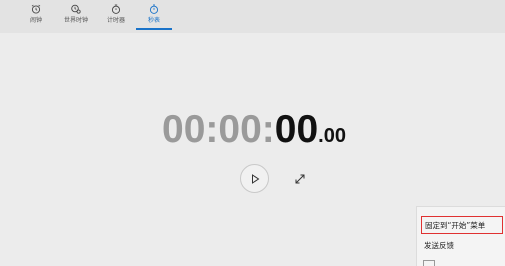 The width and height of the screenshot is (505, 266). I want to click on tab-world-clock: 世界时钟, so click(76, 17).